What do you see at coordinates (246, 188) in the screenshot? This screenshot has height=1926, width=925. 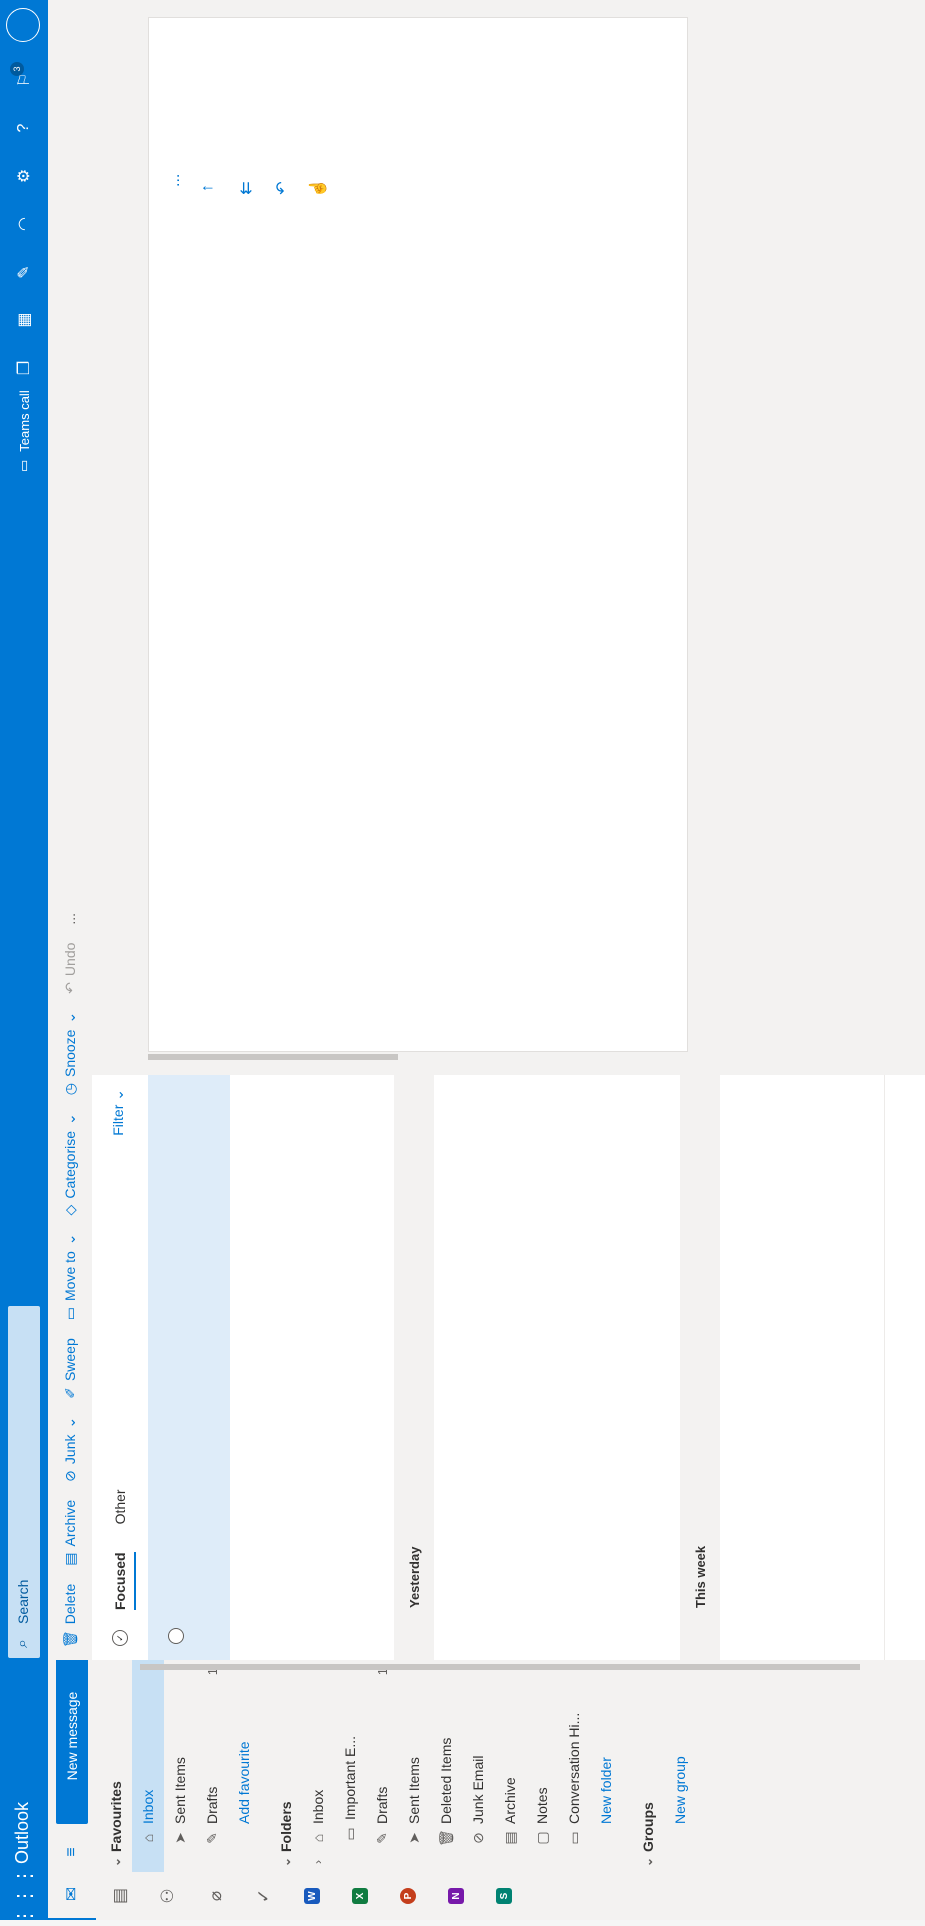 I see `reply-all-icon: ⇇` at bounding box center [246, 188].